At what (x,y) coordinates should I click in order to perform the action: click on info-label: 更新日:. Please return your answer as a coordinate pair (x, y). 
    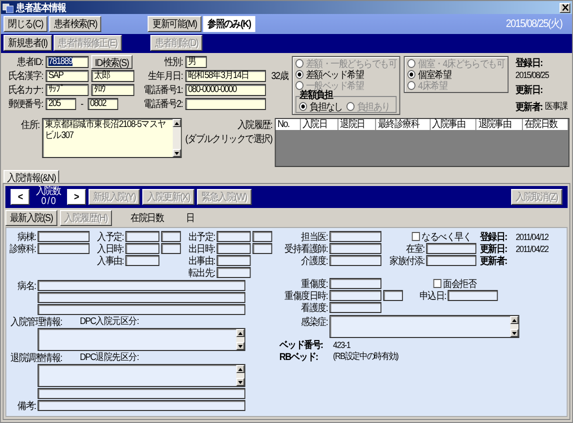
    Looking at the image, I should click on (494, 248).